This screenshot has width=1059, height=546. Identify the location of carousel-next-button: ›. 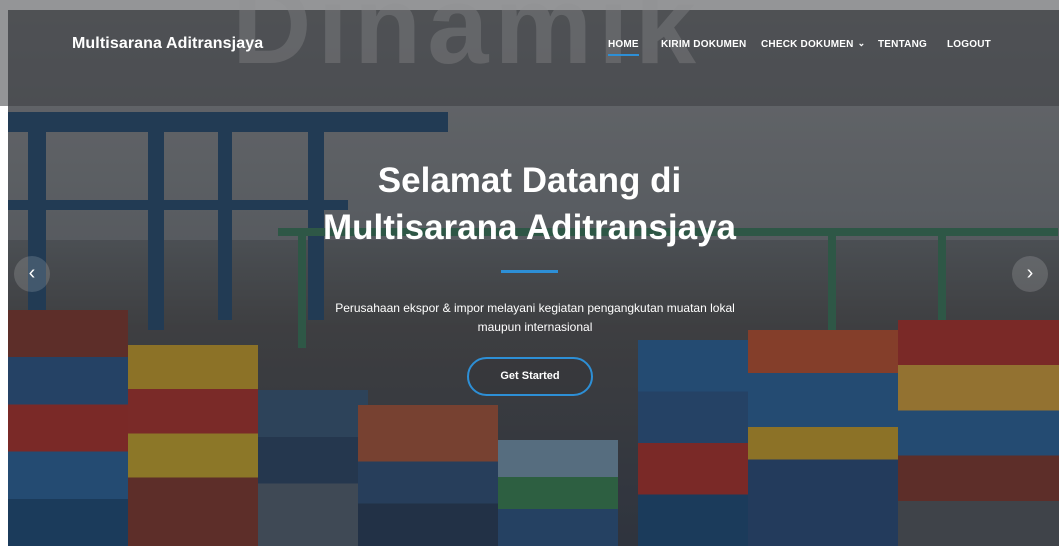
(1030, 274).